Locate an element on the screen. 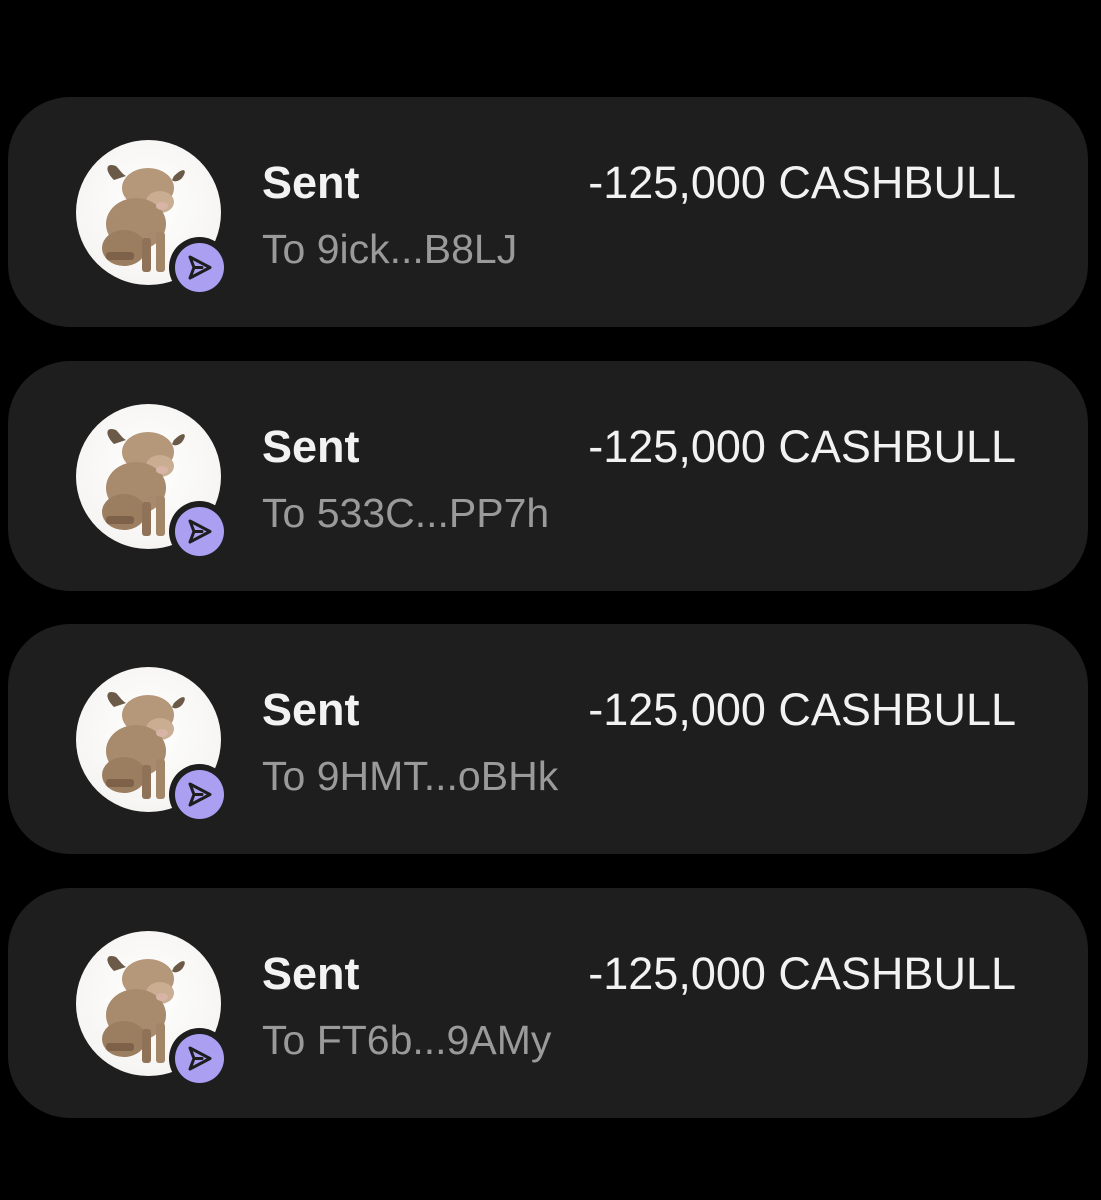 This screenshot has height=1200, width=1101. transaction-recipient: To 9HMT...oBHk is located at coordinates (410, 776).